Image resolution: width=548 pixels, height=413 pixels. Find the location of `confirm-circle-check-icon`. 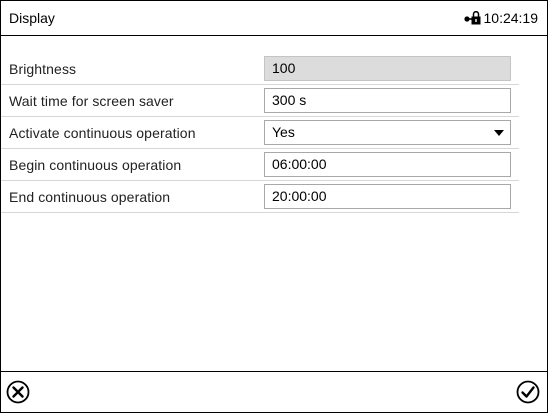

confirm-circle-check-icon is located at coordinates (528, 392).